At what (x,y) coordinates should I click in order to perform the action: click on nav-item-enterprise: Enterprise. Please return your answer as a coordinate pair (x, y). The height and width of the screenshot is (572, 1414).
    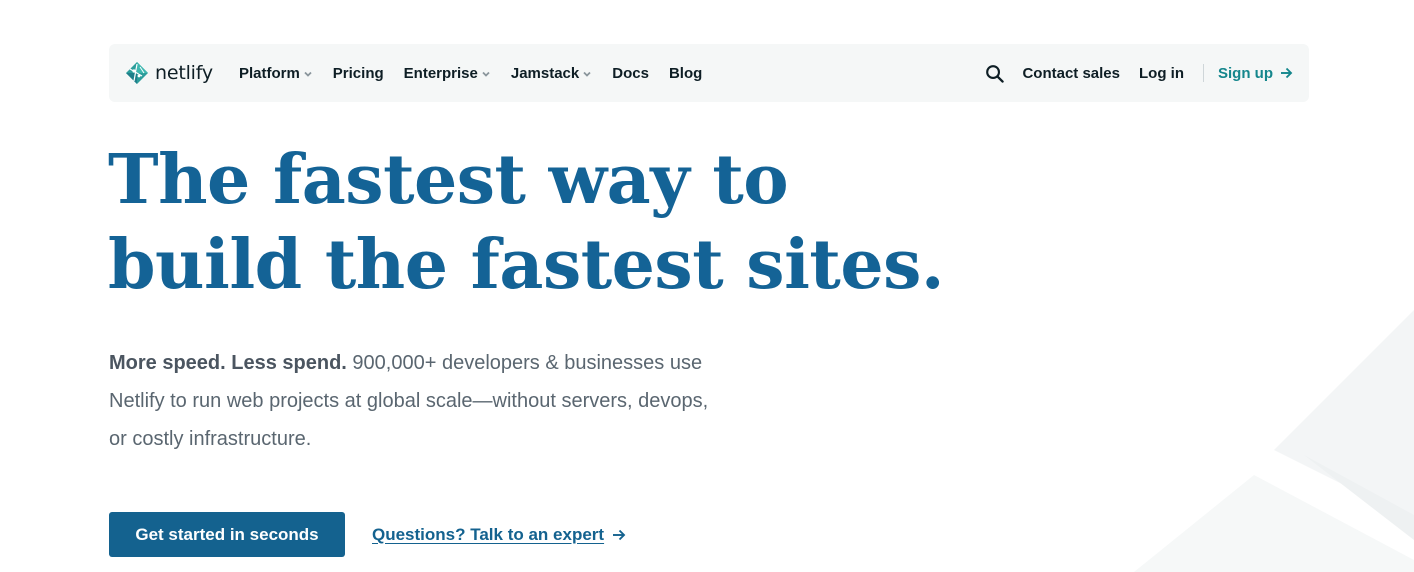
    Looking at the image, I should click on (447, 73).